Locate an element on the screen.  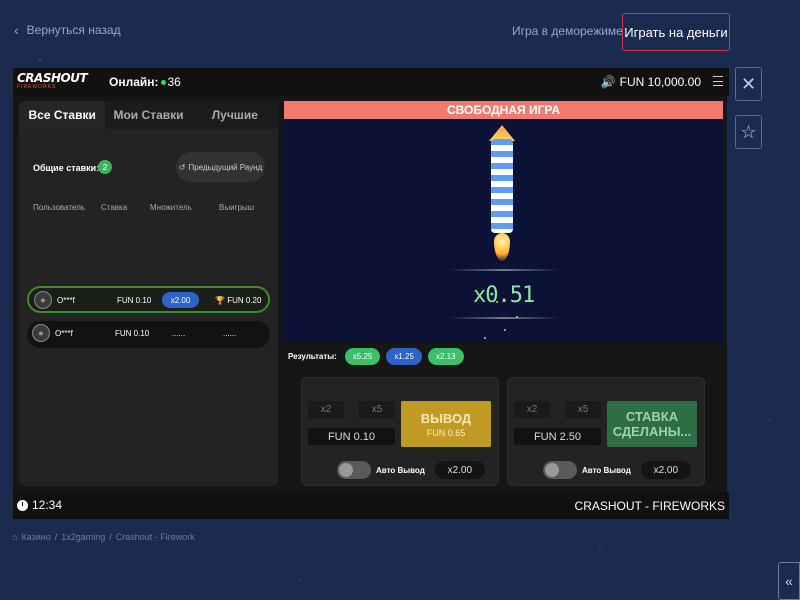
back-link: ‹ Вернуться назад is located at coordinates (67, 30).